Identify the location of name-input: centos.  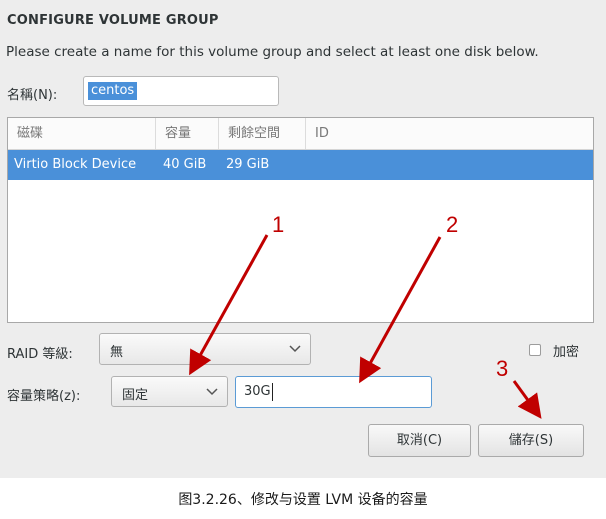
(181, 91).